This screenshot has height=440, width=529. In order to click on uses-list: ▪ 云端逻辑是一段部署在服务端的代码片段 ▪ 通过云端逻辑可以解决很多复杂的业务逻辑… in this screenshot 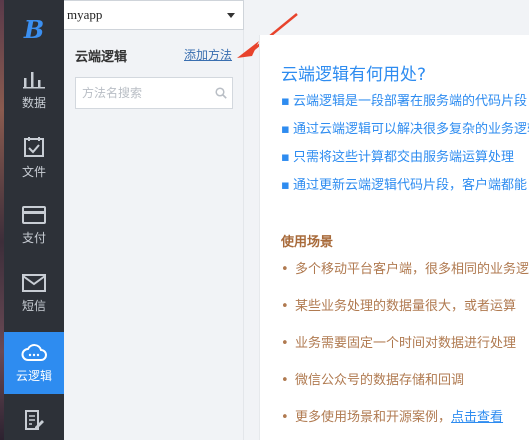, I will do `click(405, 151)`.